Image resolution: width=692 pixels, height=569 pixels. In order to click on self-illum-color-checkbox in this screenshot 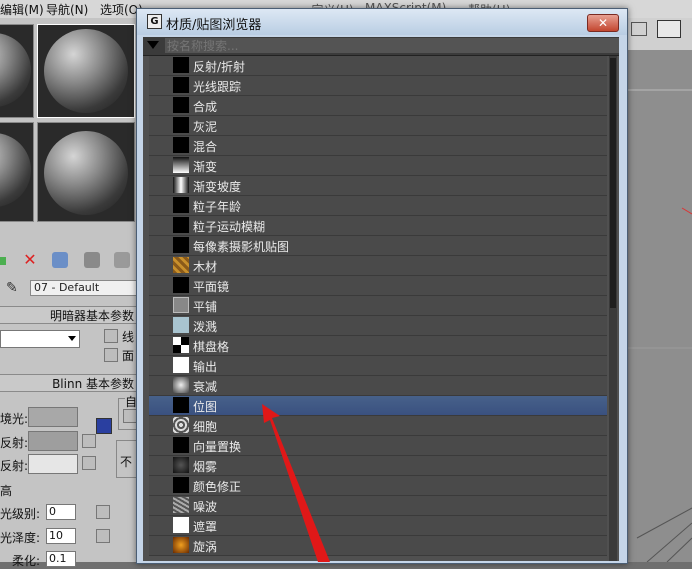, I will do `click(130, 416)`.